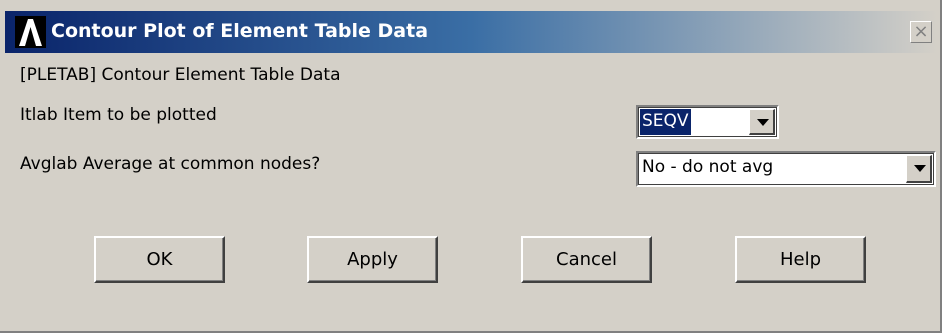 This screenshot has height=333, width=942. I want to click on avglab-label: Avglab Average at common nodes?, so click(170, 164).